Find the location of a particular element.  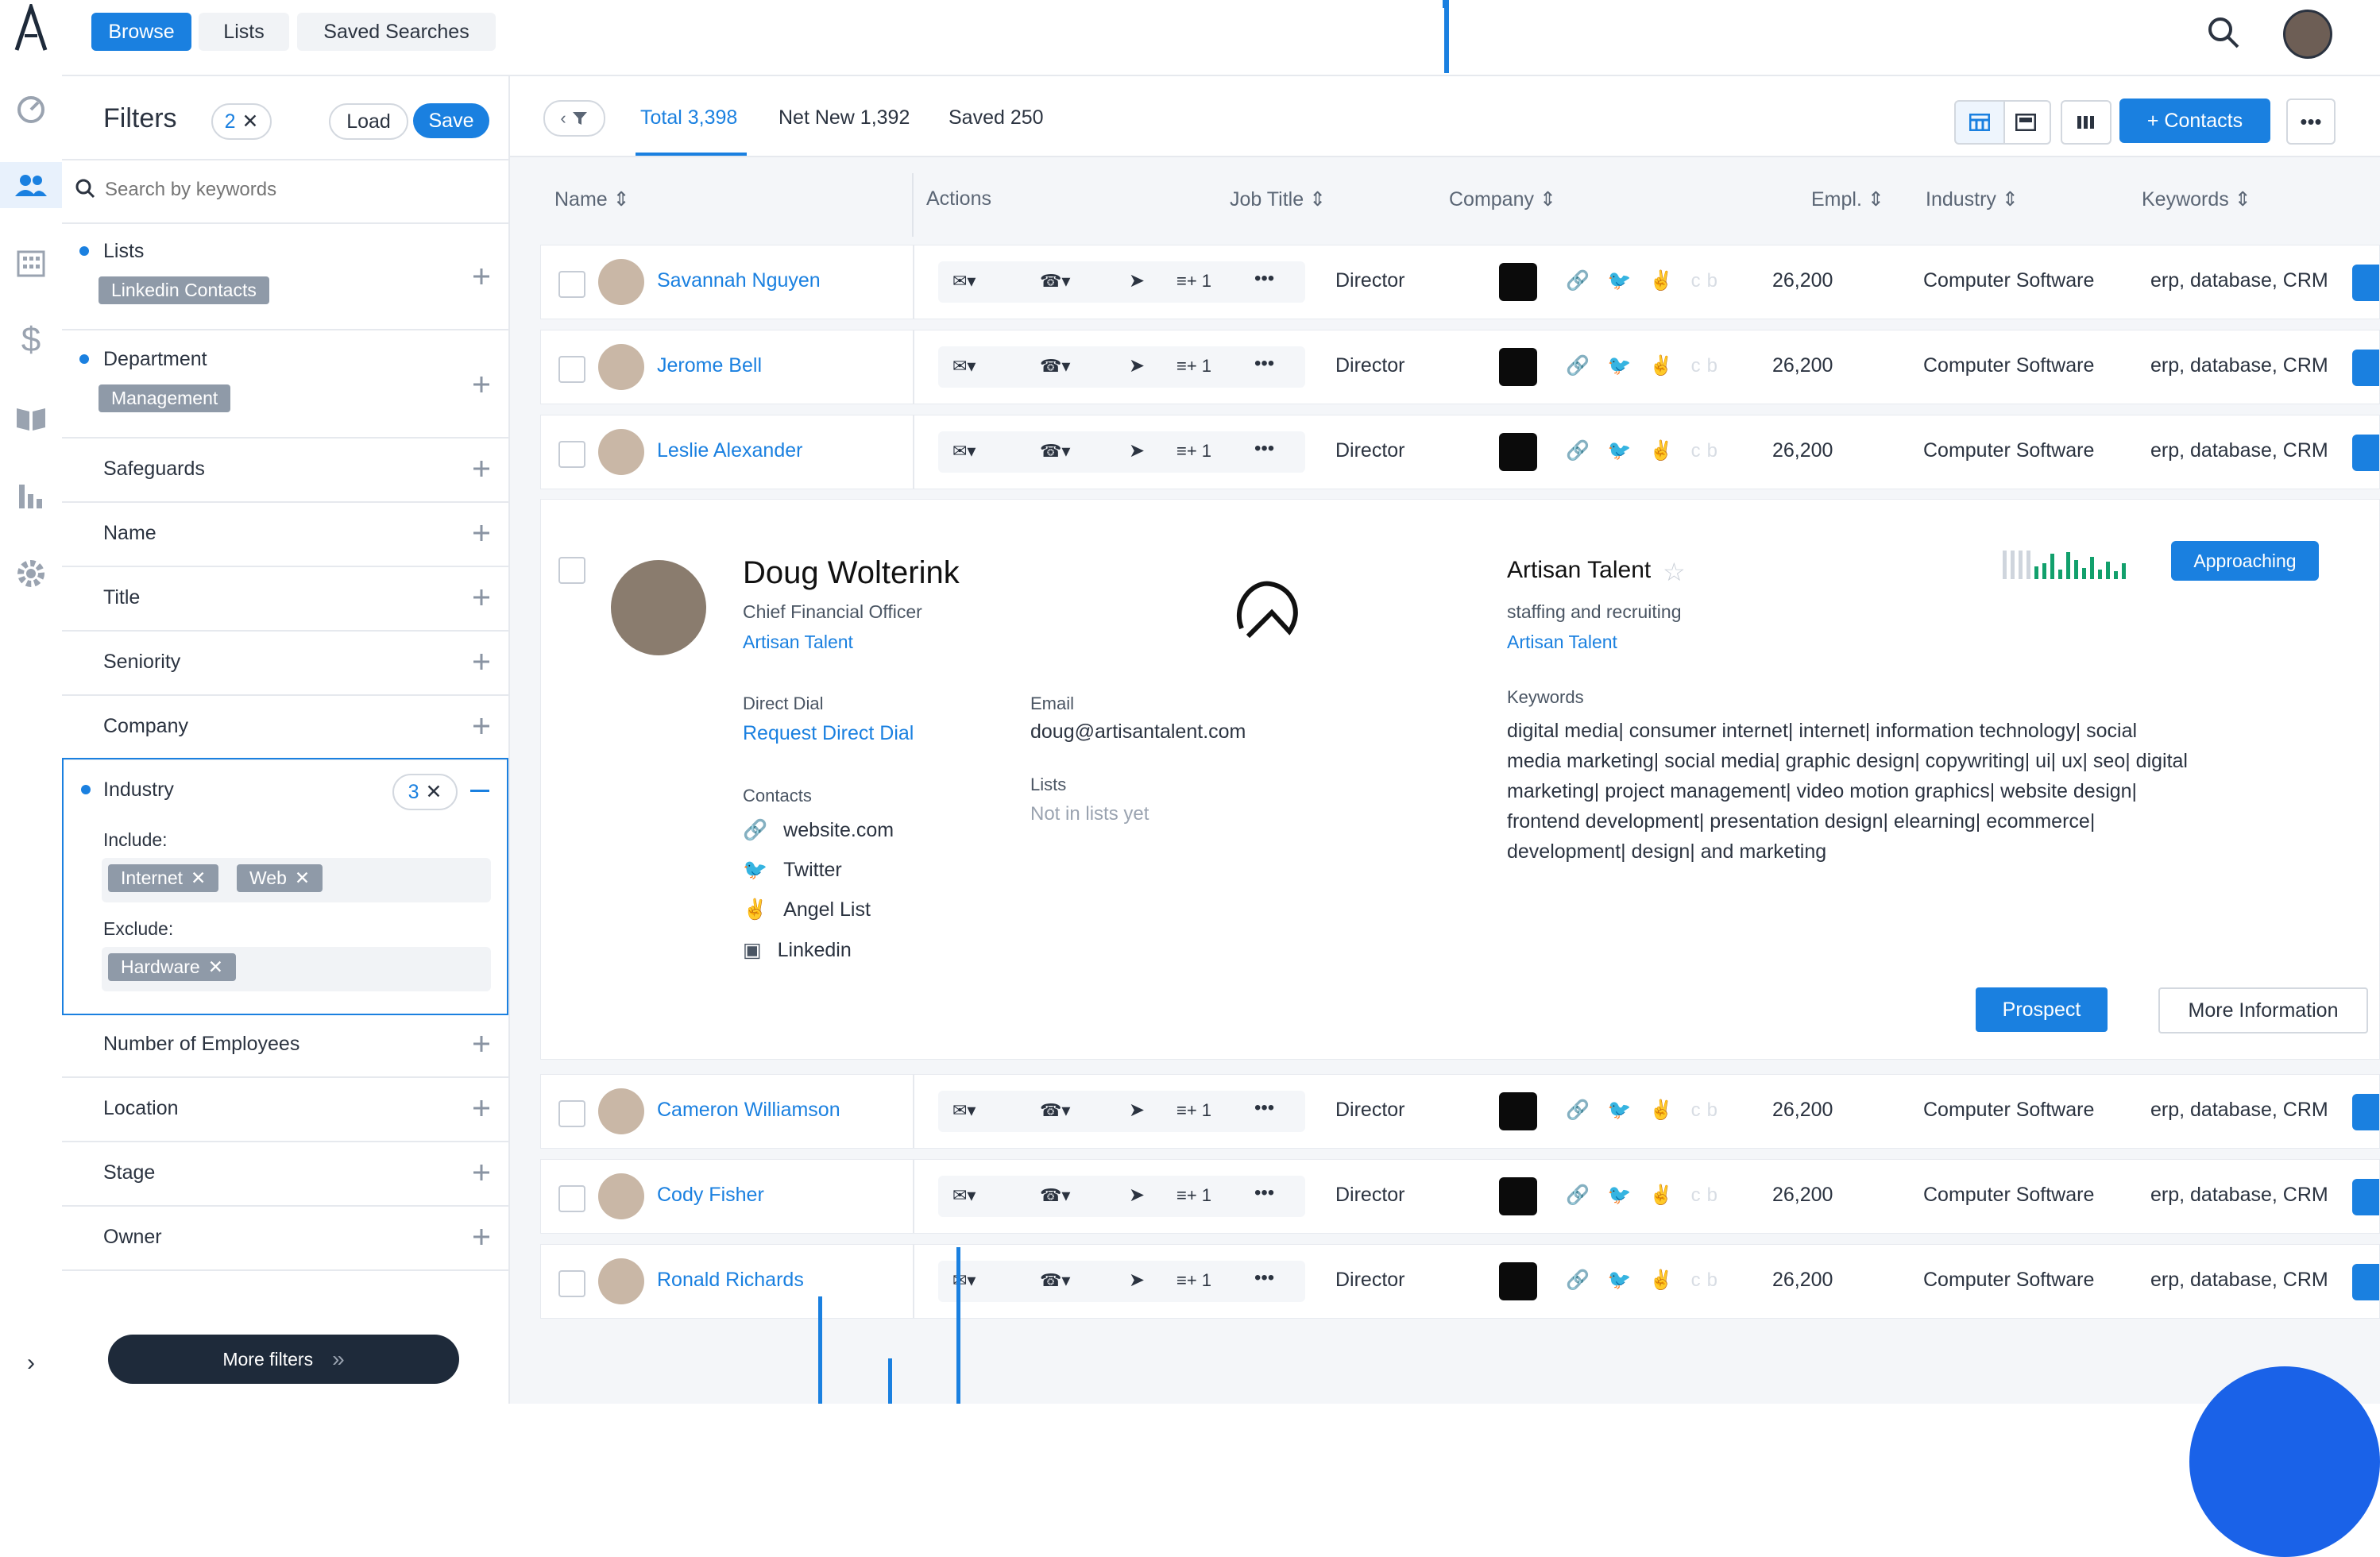

column-header-company: Company ⇕ is located at coordinates (1502, 199).